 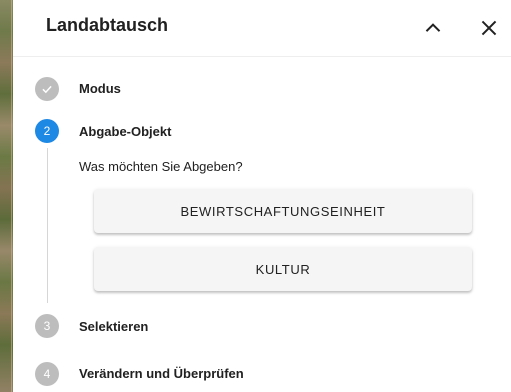 I want to click on step-2-question: Was möchten Sie Abgeben?, so click(x=161, y=166).